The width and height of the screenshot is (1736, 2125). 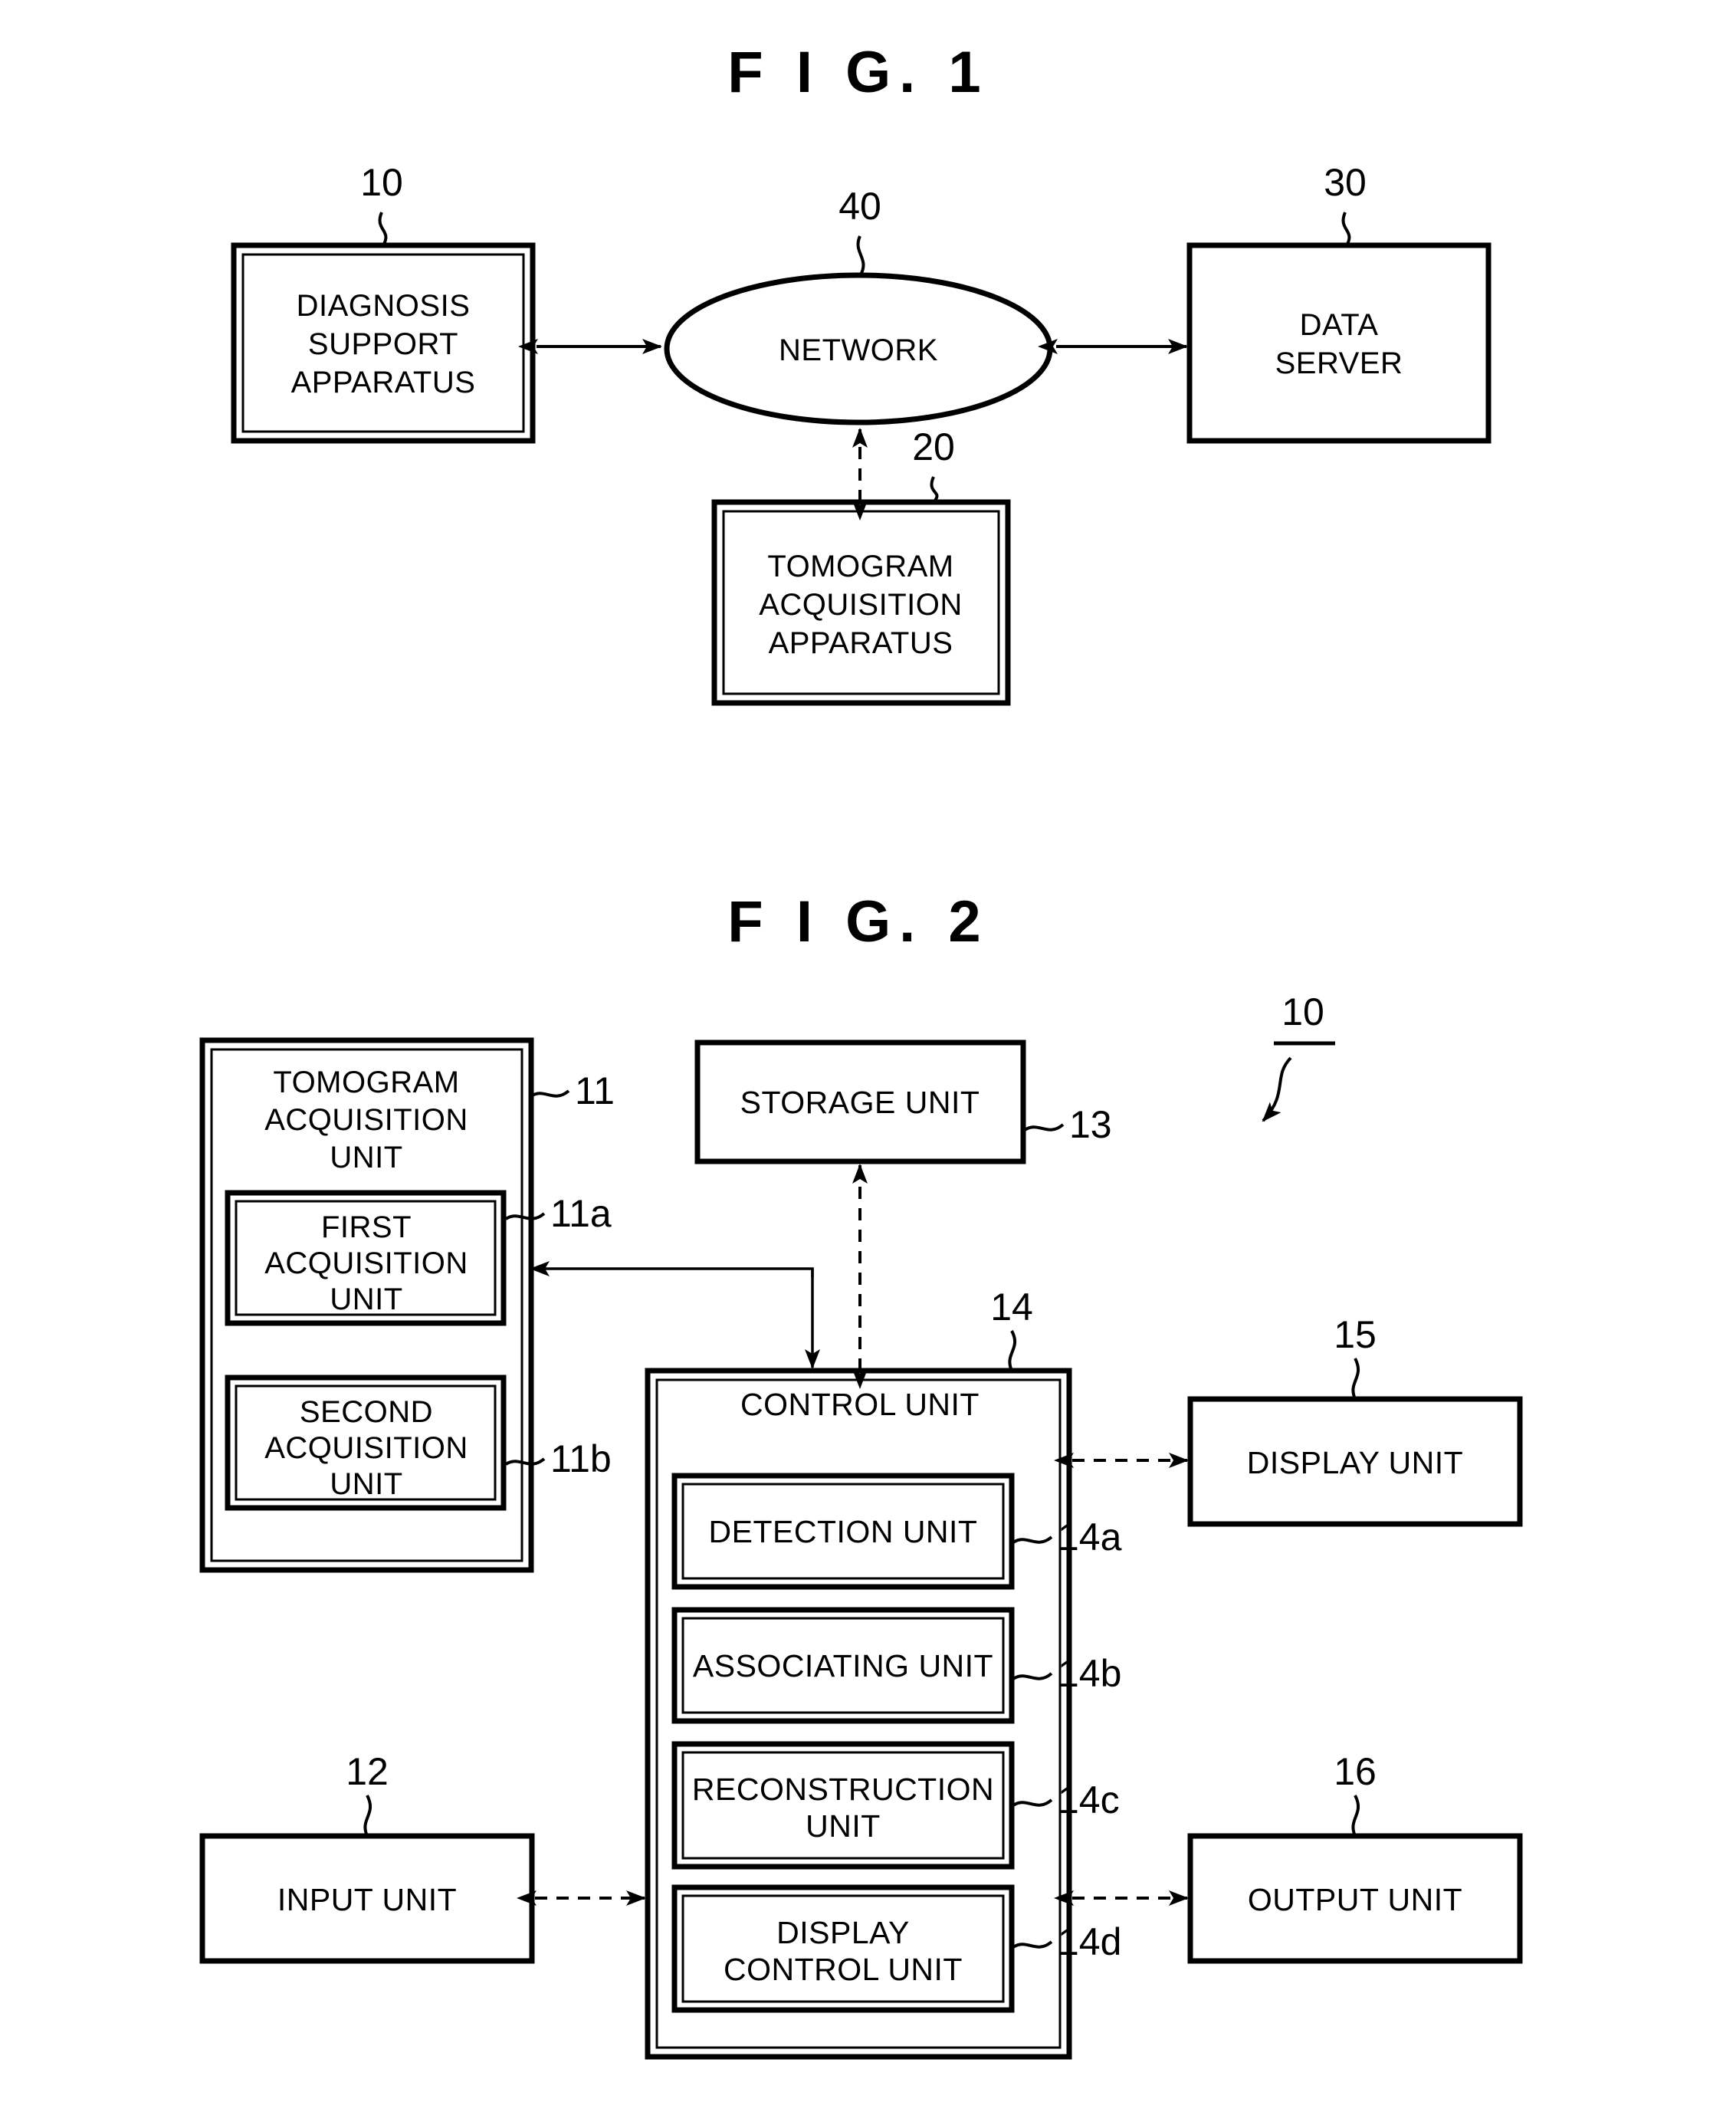 I want to click on diagnosis-support-apparatus-label-line1: DIAGNOSIS, so click(x=384, y=306).